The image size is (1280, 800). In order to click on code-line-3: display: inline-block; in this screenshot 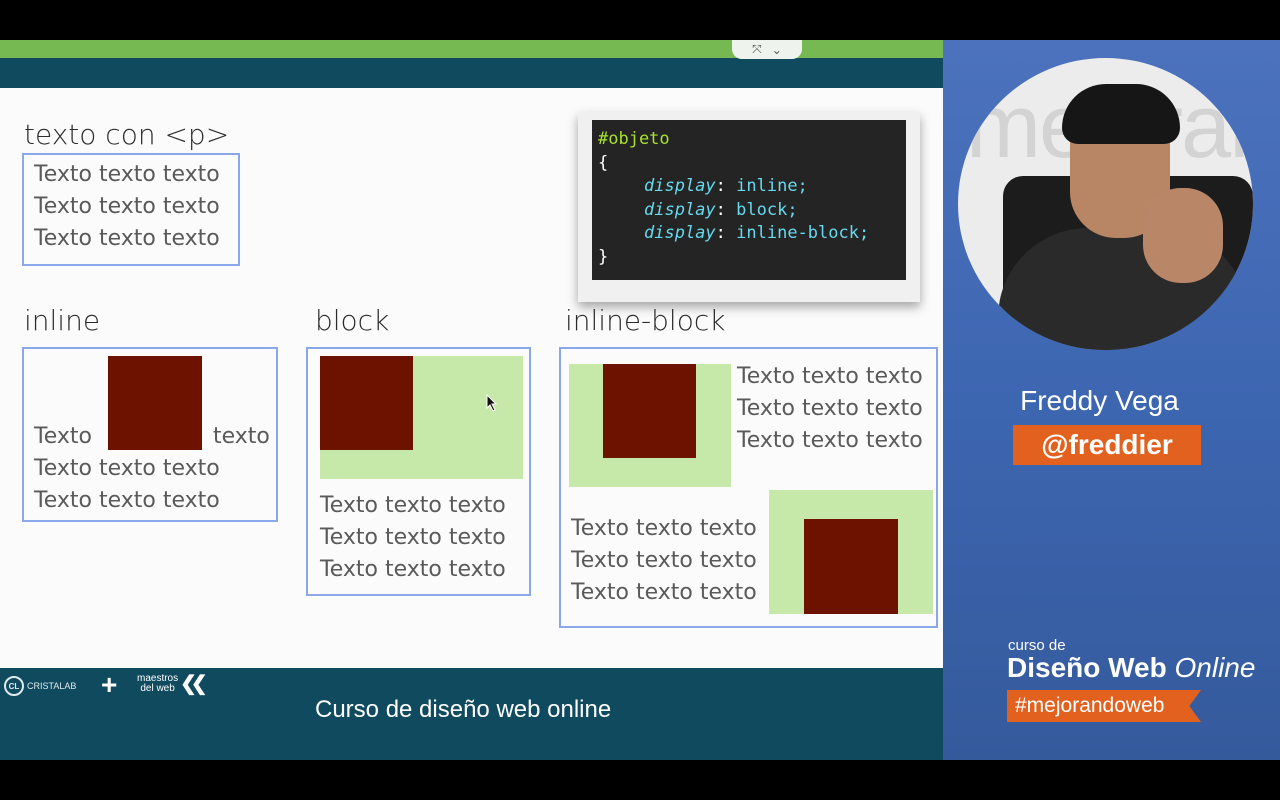, I will do `click(757, 233)`.